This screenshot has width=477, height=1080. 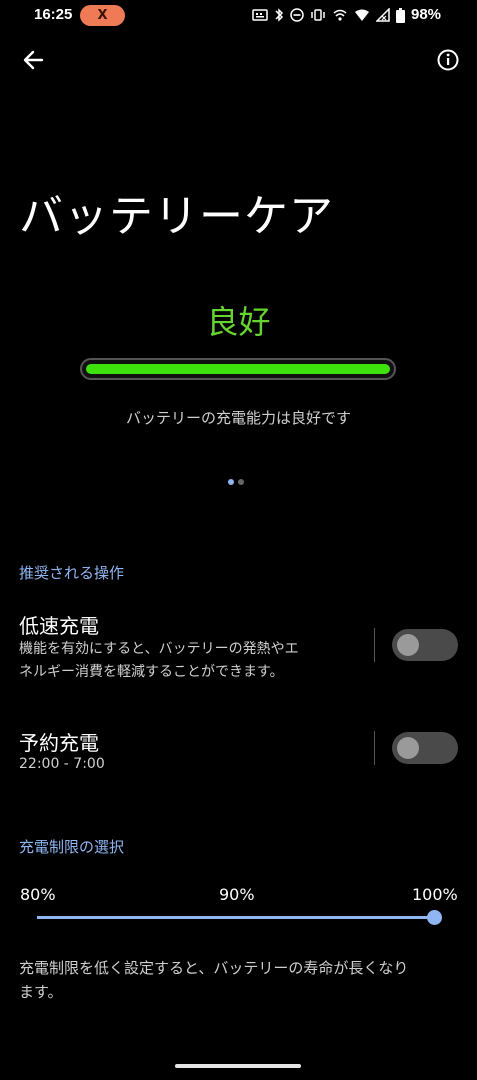 I want to click on charge-limit-slider-thumb, so click(x=434, y=917).